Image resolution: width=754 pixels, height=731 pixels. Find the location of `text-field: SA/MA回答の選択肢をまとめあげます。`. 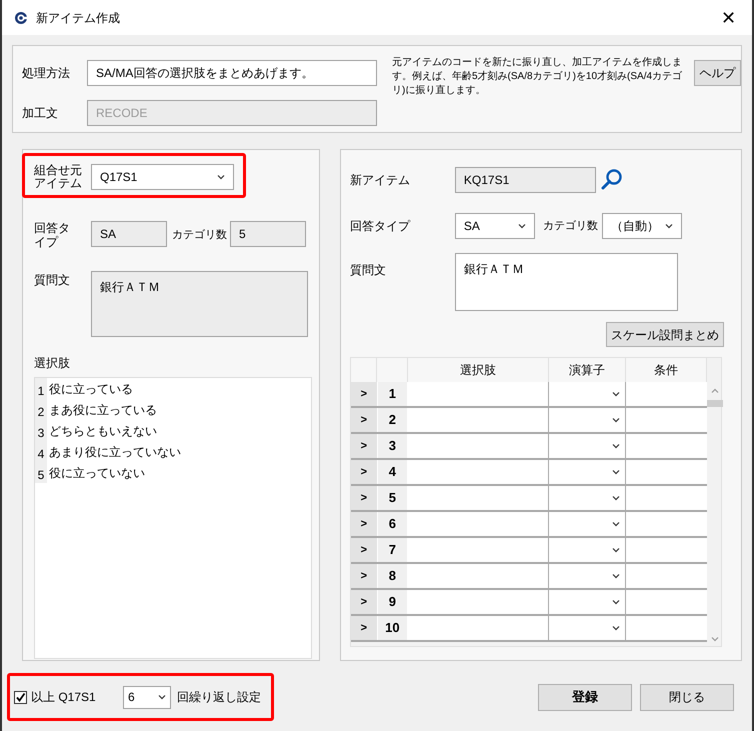

text-field: SA/MA回答の選択肢をまとめあげます。 is located at coordinates (232, 73).